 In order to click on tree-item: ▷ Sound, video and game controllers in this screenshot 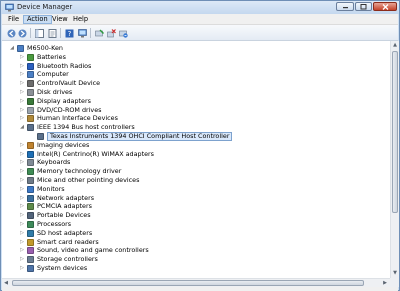, I will do `click(196, 250)`.